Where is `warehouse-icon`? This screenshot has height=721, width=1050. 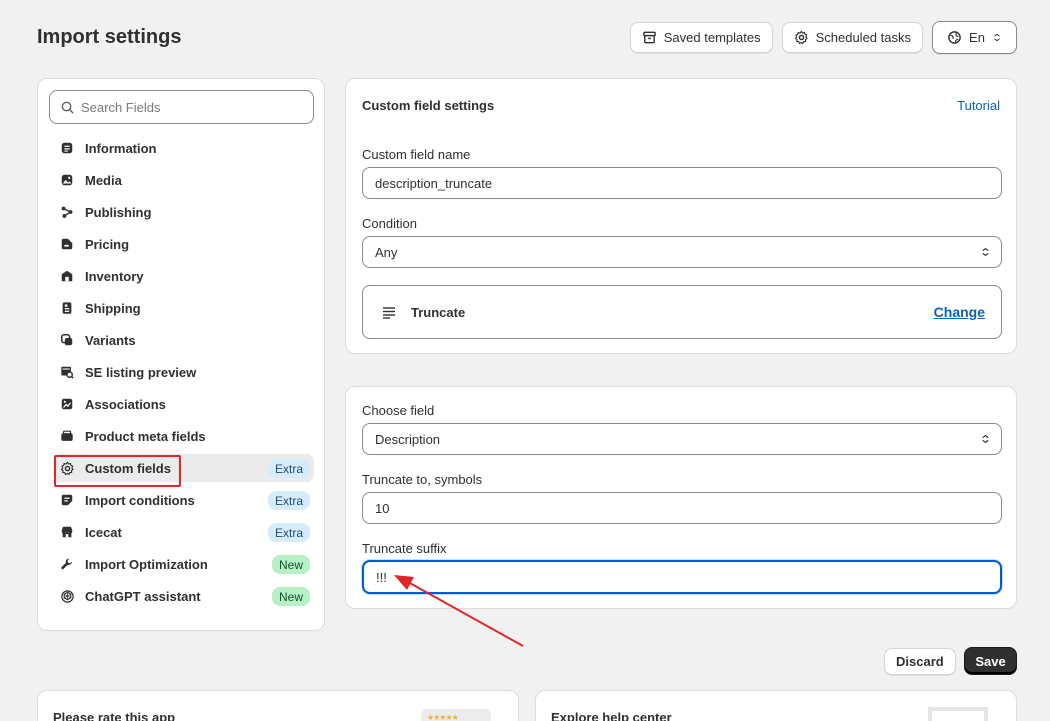
warehouse-icon is located at coordinates (67, 276).